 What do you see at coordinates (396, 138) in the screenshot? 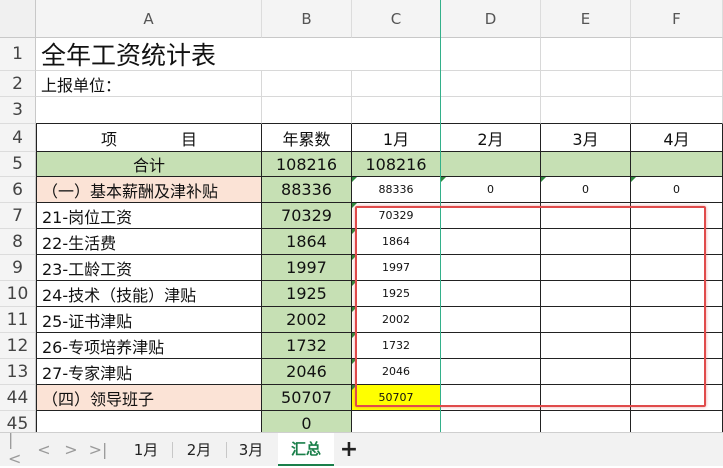
I see `header-month-1: 1月` at bounding box center [396, 138].